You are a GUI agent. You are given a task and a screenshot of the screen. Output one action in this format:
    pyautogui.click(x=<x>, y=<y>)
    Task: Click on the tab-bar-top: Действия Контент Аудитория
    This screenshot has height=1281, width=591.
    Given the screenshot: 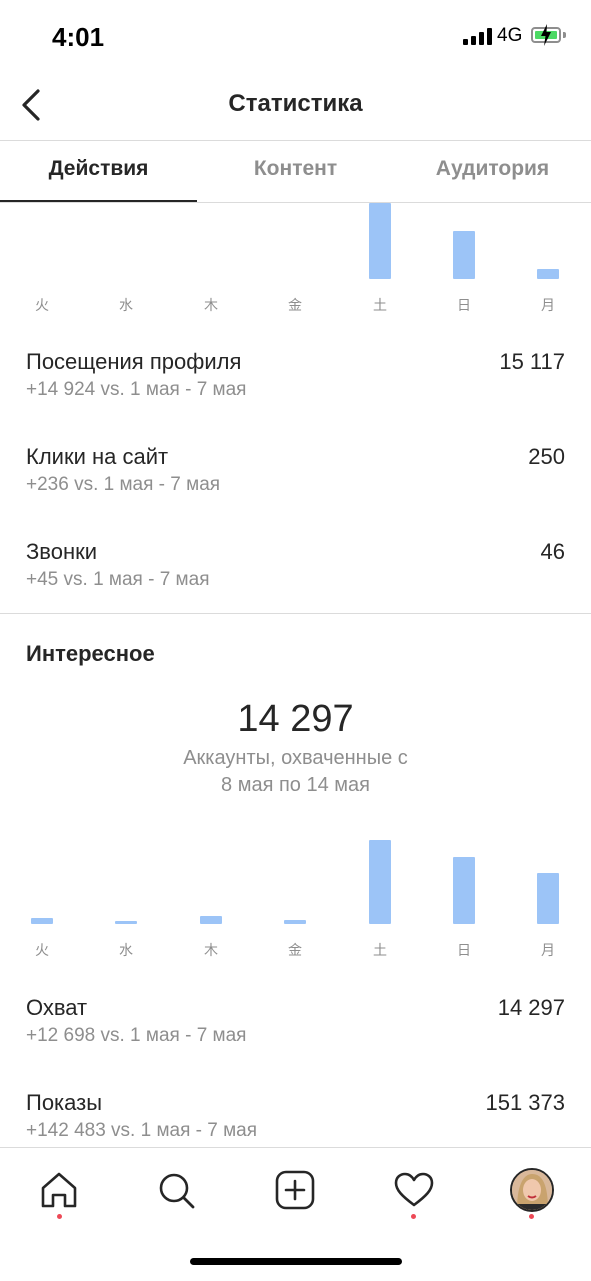 What is the action you would take?
    pyautogui.click(x=295, y=171)
    